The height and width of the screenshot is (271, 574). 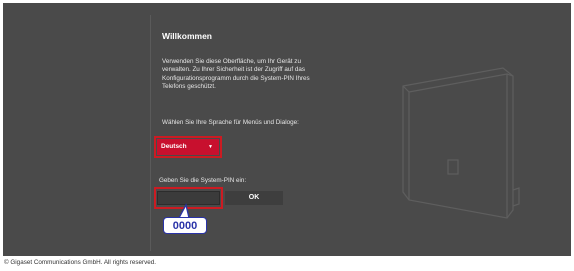 I want to click on pin-prompt: Geben Sie die System-PIN ein:, so click(x=203, y=180).